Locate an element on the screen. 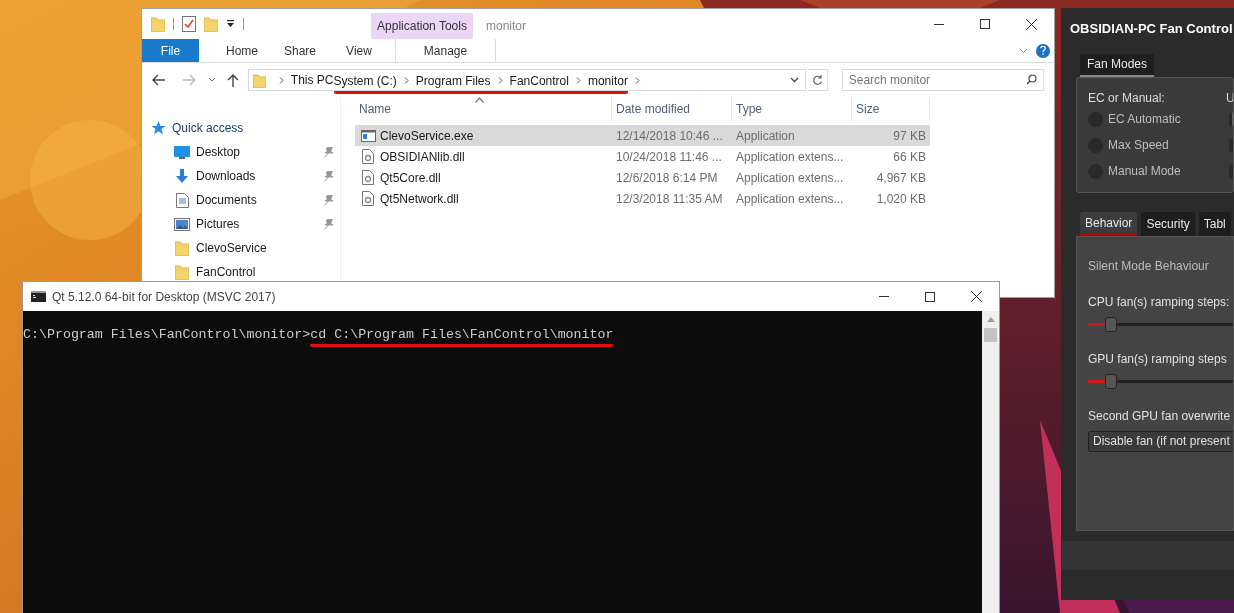 Image resolution: width=1234 pixels, height=613 pixels. window-title: OBSIDIAN-PC Fan Control is located at coordinates (1152, 29).